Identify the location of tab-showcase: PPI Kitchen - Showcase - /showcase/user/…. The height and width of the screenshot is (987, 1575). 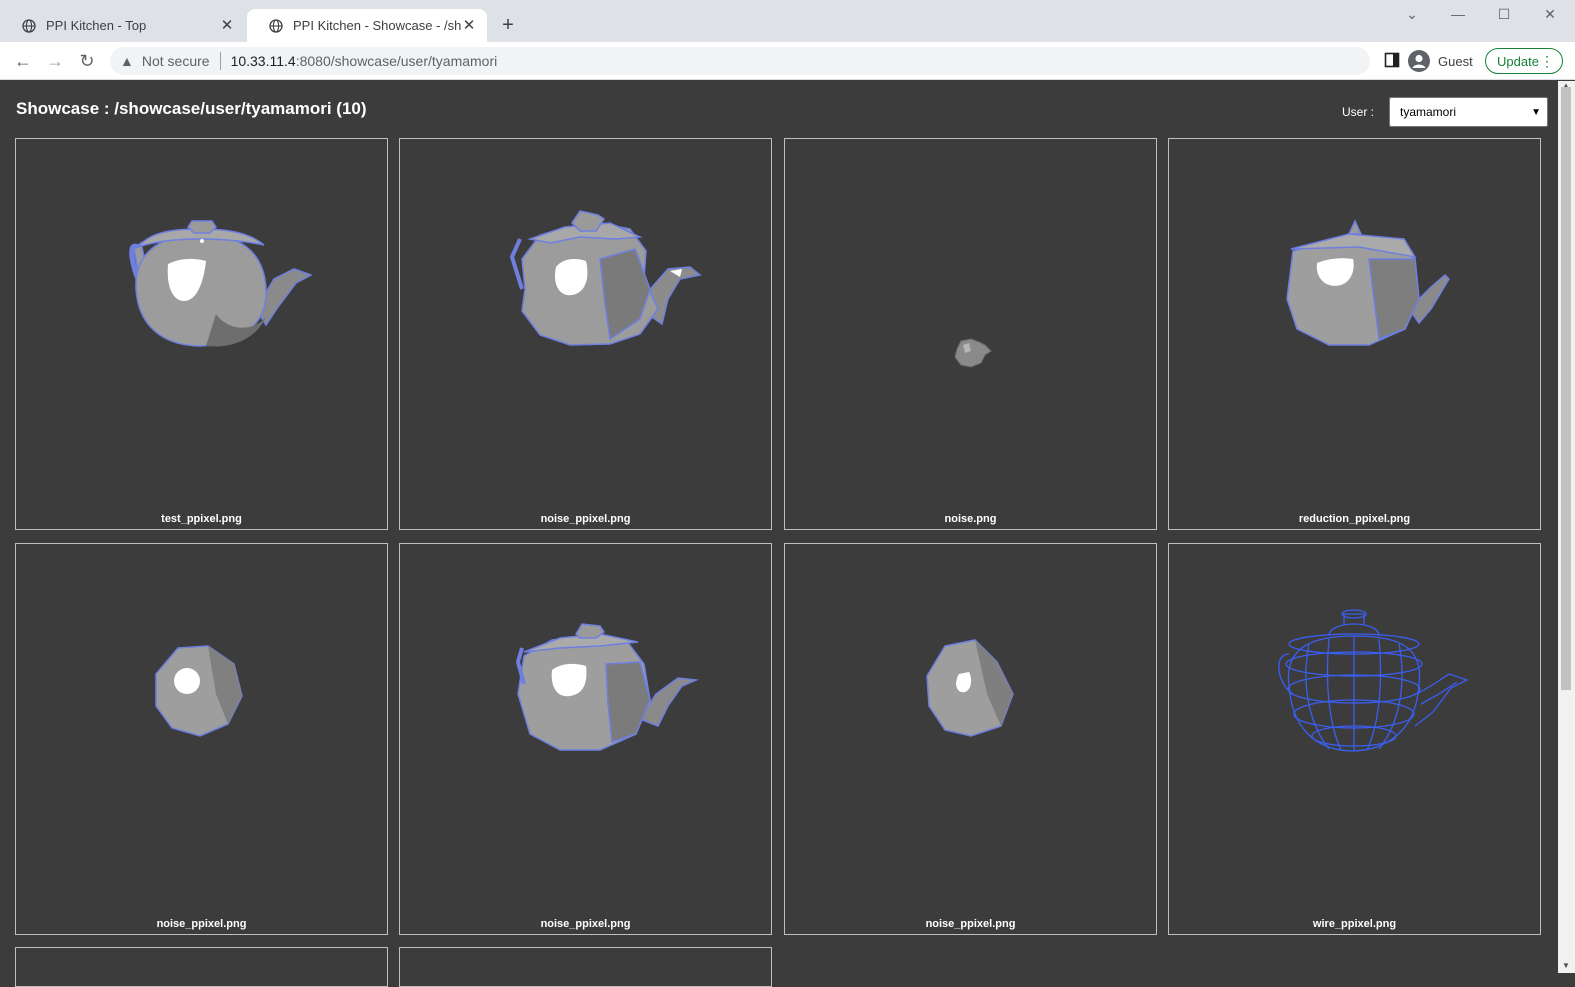
(367, 25).